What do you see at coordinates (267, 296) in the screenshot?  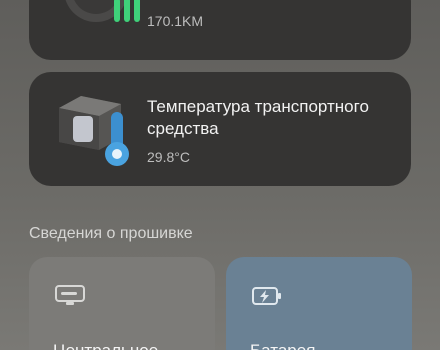 I see `battery-charging-icon` at bounding box center [267, 296].